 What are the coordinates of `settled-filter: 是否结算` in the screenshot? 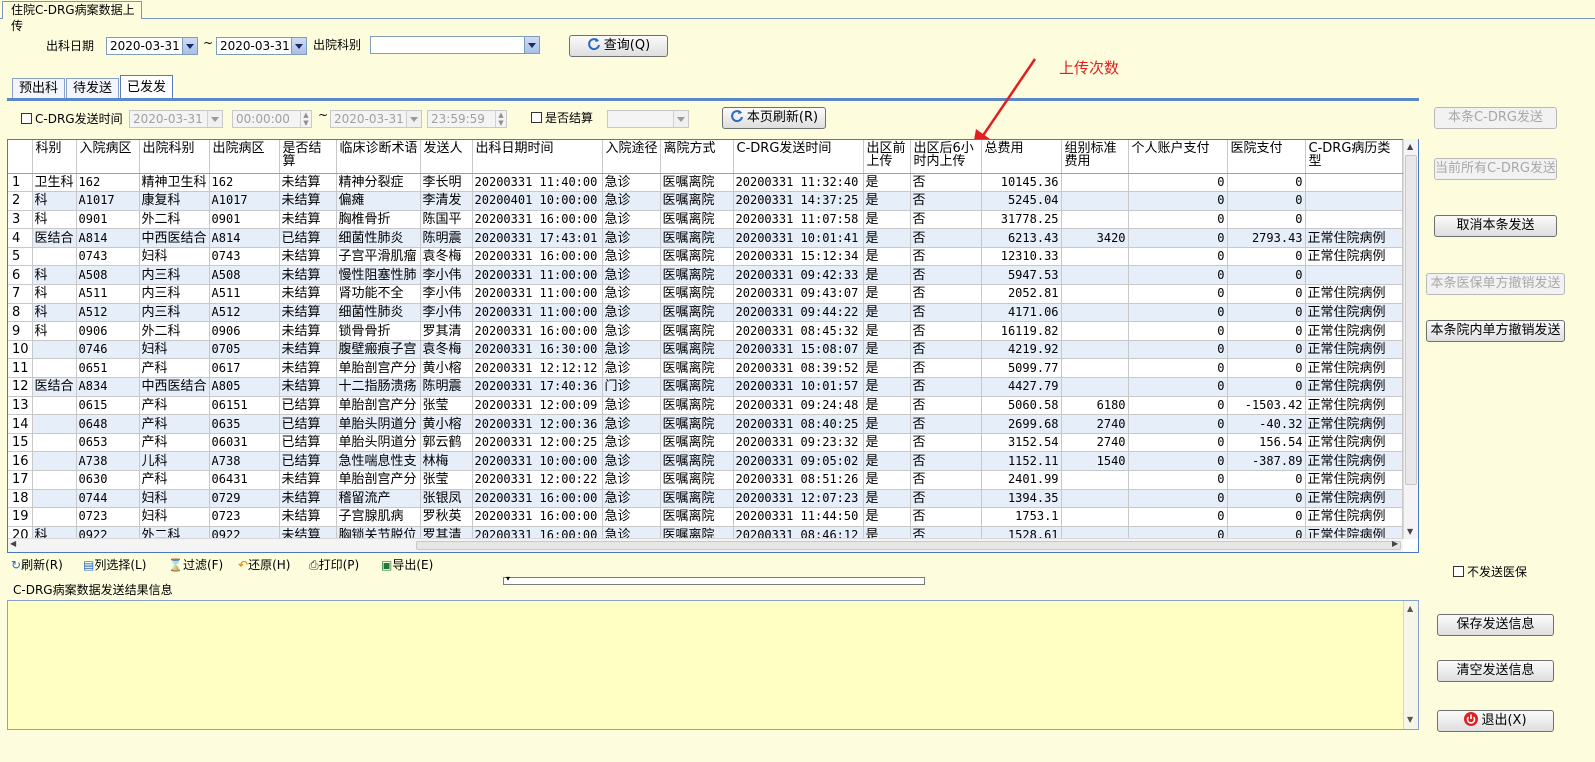 It's located at (562, 118).